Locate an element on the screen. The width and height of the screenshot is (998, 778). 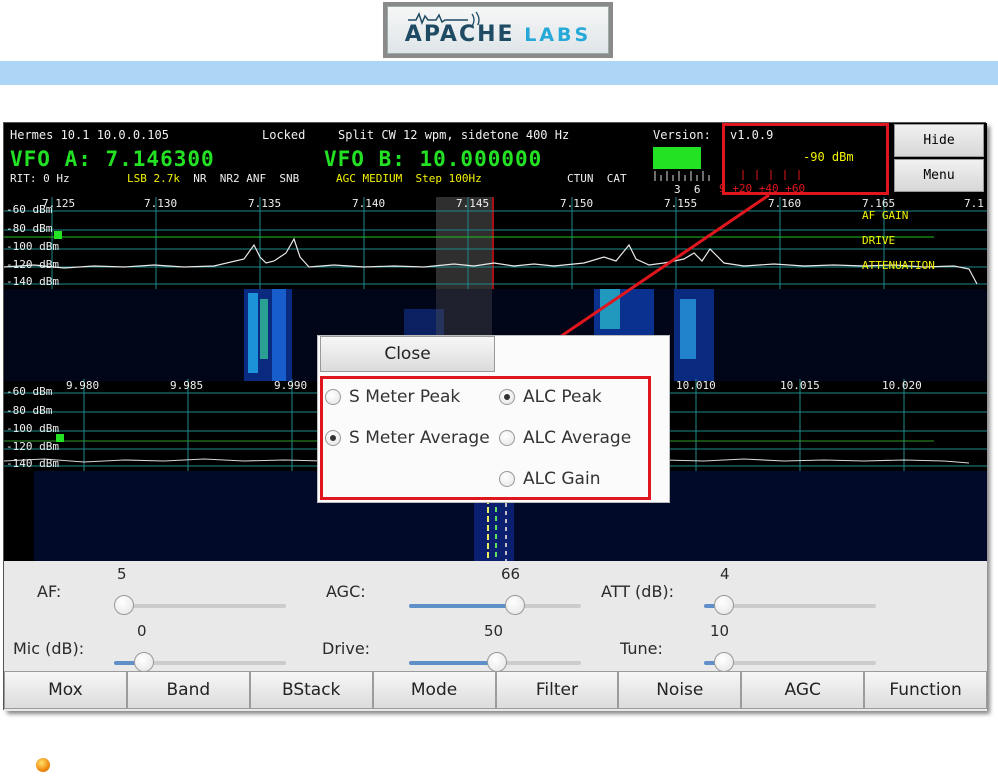
radio-label: ALC Gain is located at coordinates (562, 479).